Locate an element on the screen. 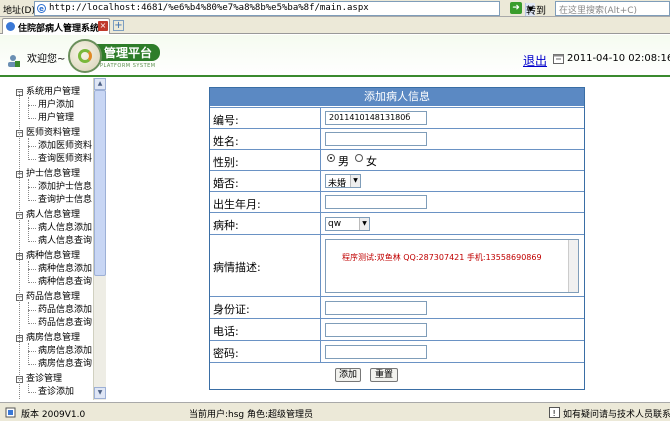  sidebar-group: − 查诊管理 is located at coordinates (46, 379).